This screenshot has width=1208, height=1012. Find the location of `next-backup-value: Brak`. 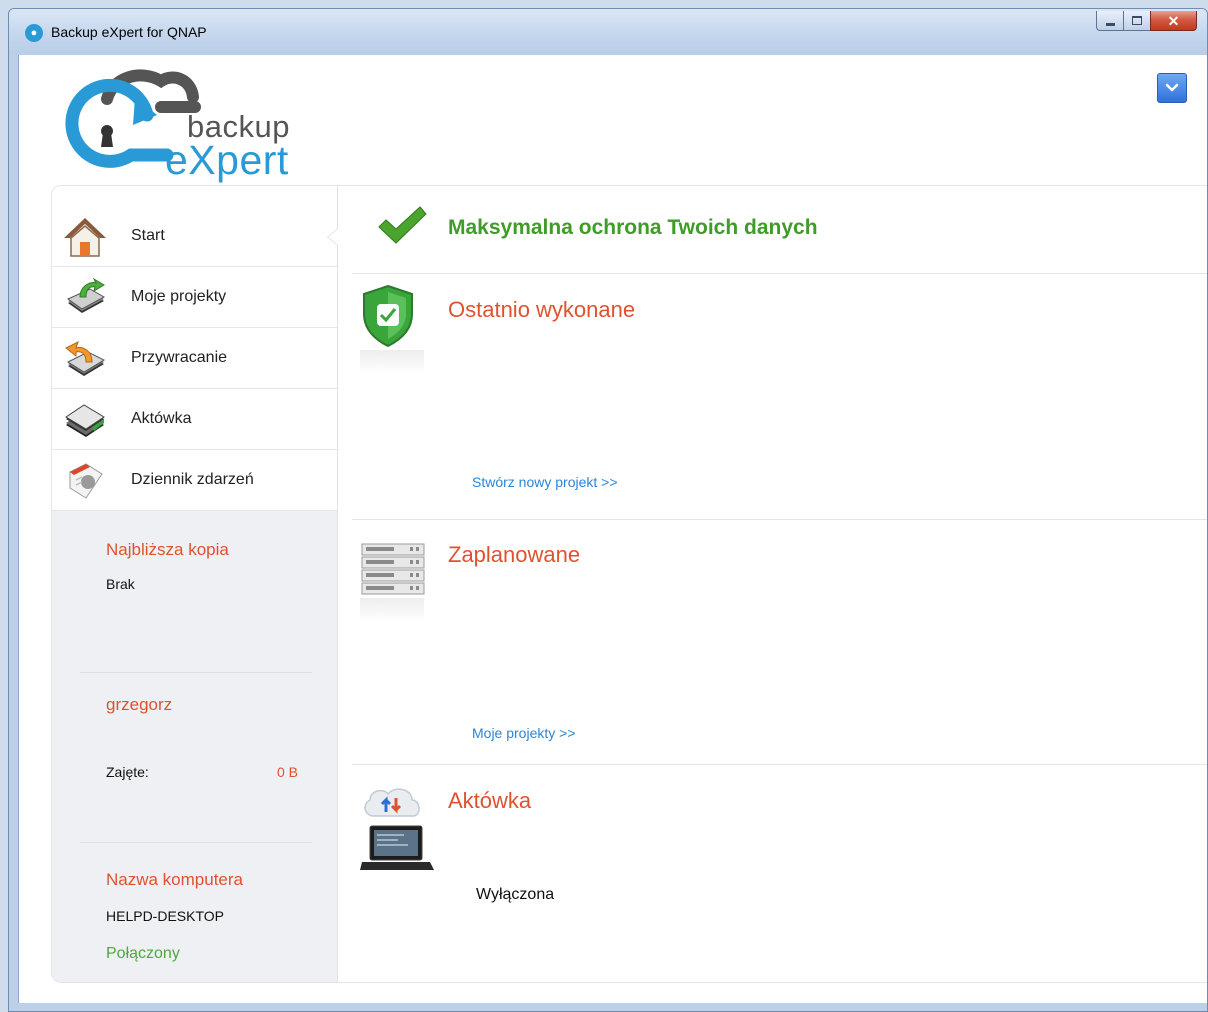

next-backup-value: Brak is located at coordinates (120, 584).